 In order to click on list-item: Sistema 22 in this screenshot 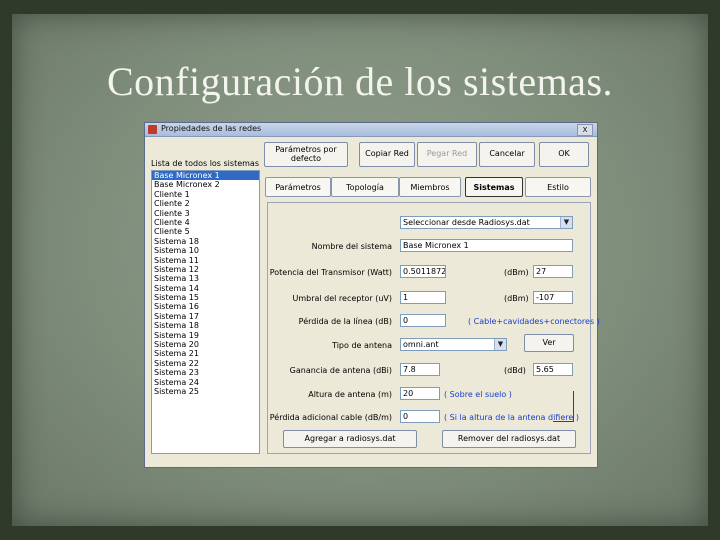, I will do `click(205, 363)`.